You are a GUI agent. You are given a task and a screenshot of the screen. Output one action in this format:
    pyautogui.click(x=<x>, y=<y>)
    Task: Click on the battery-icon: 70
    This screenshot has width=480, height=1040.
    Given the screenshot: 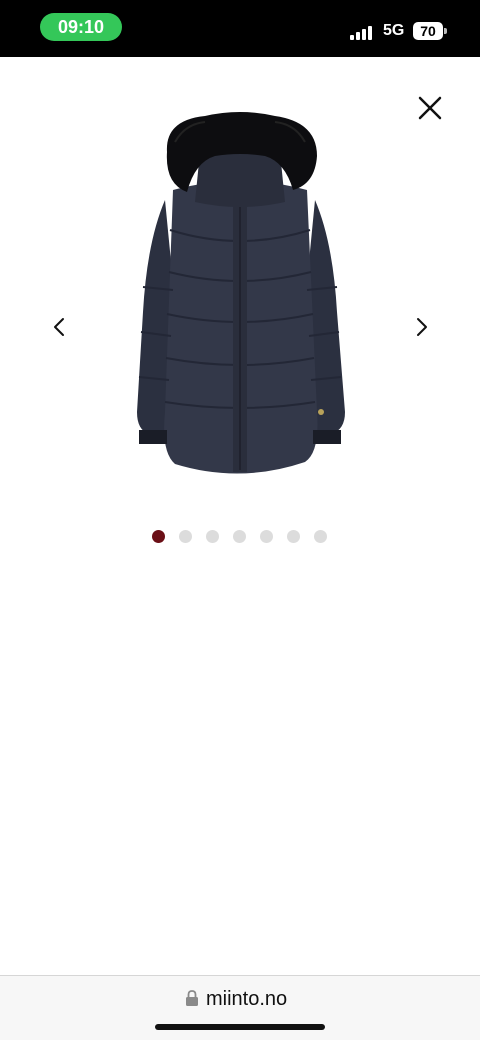 What is the action you would take?
    pyautogui.click(x=428, y=31)
    